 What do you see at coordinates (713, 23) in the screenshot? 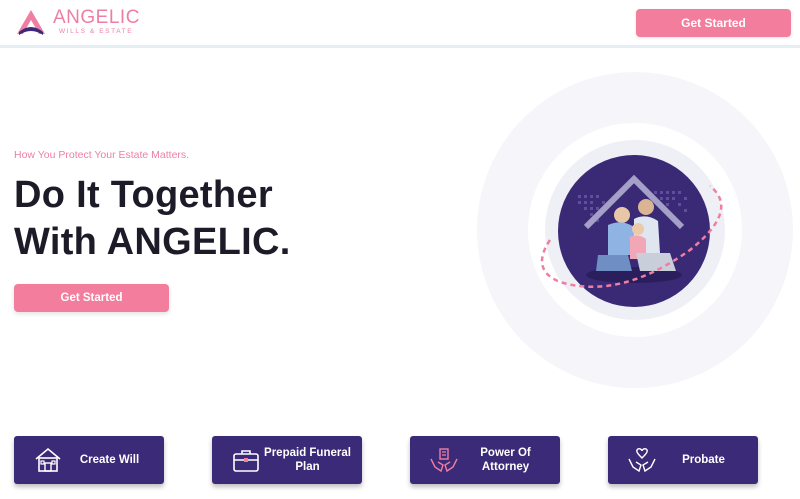
I see `header-get-started-button: Get Started` at bounding box center [713, 23].